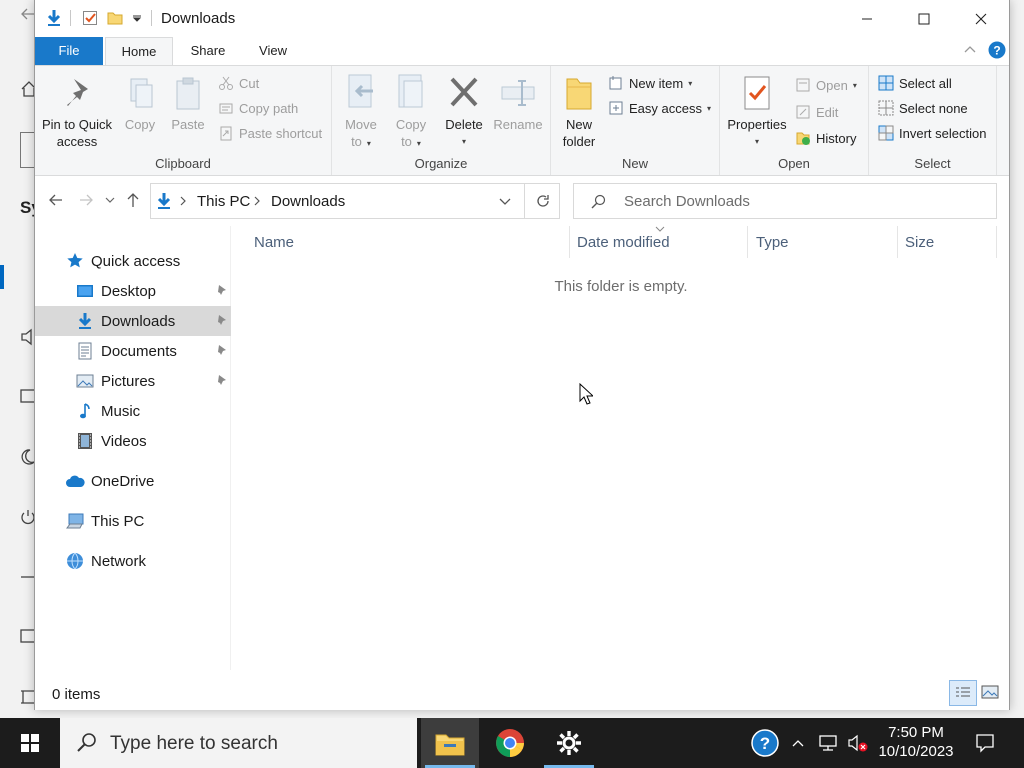  I want to click on large-icons-view-button, so click(990, 692).